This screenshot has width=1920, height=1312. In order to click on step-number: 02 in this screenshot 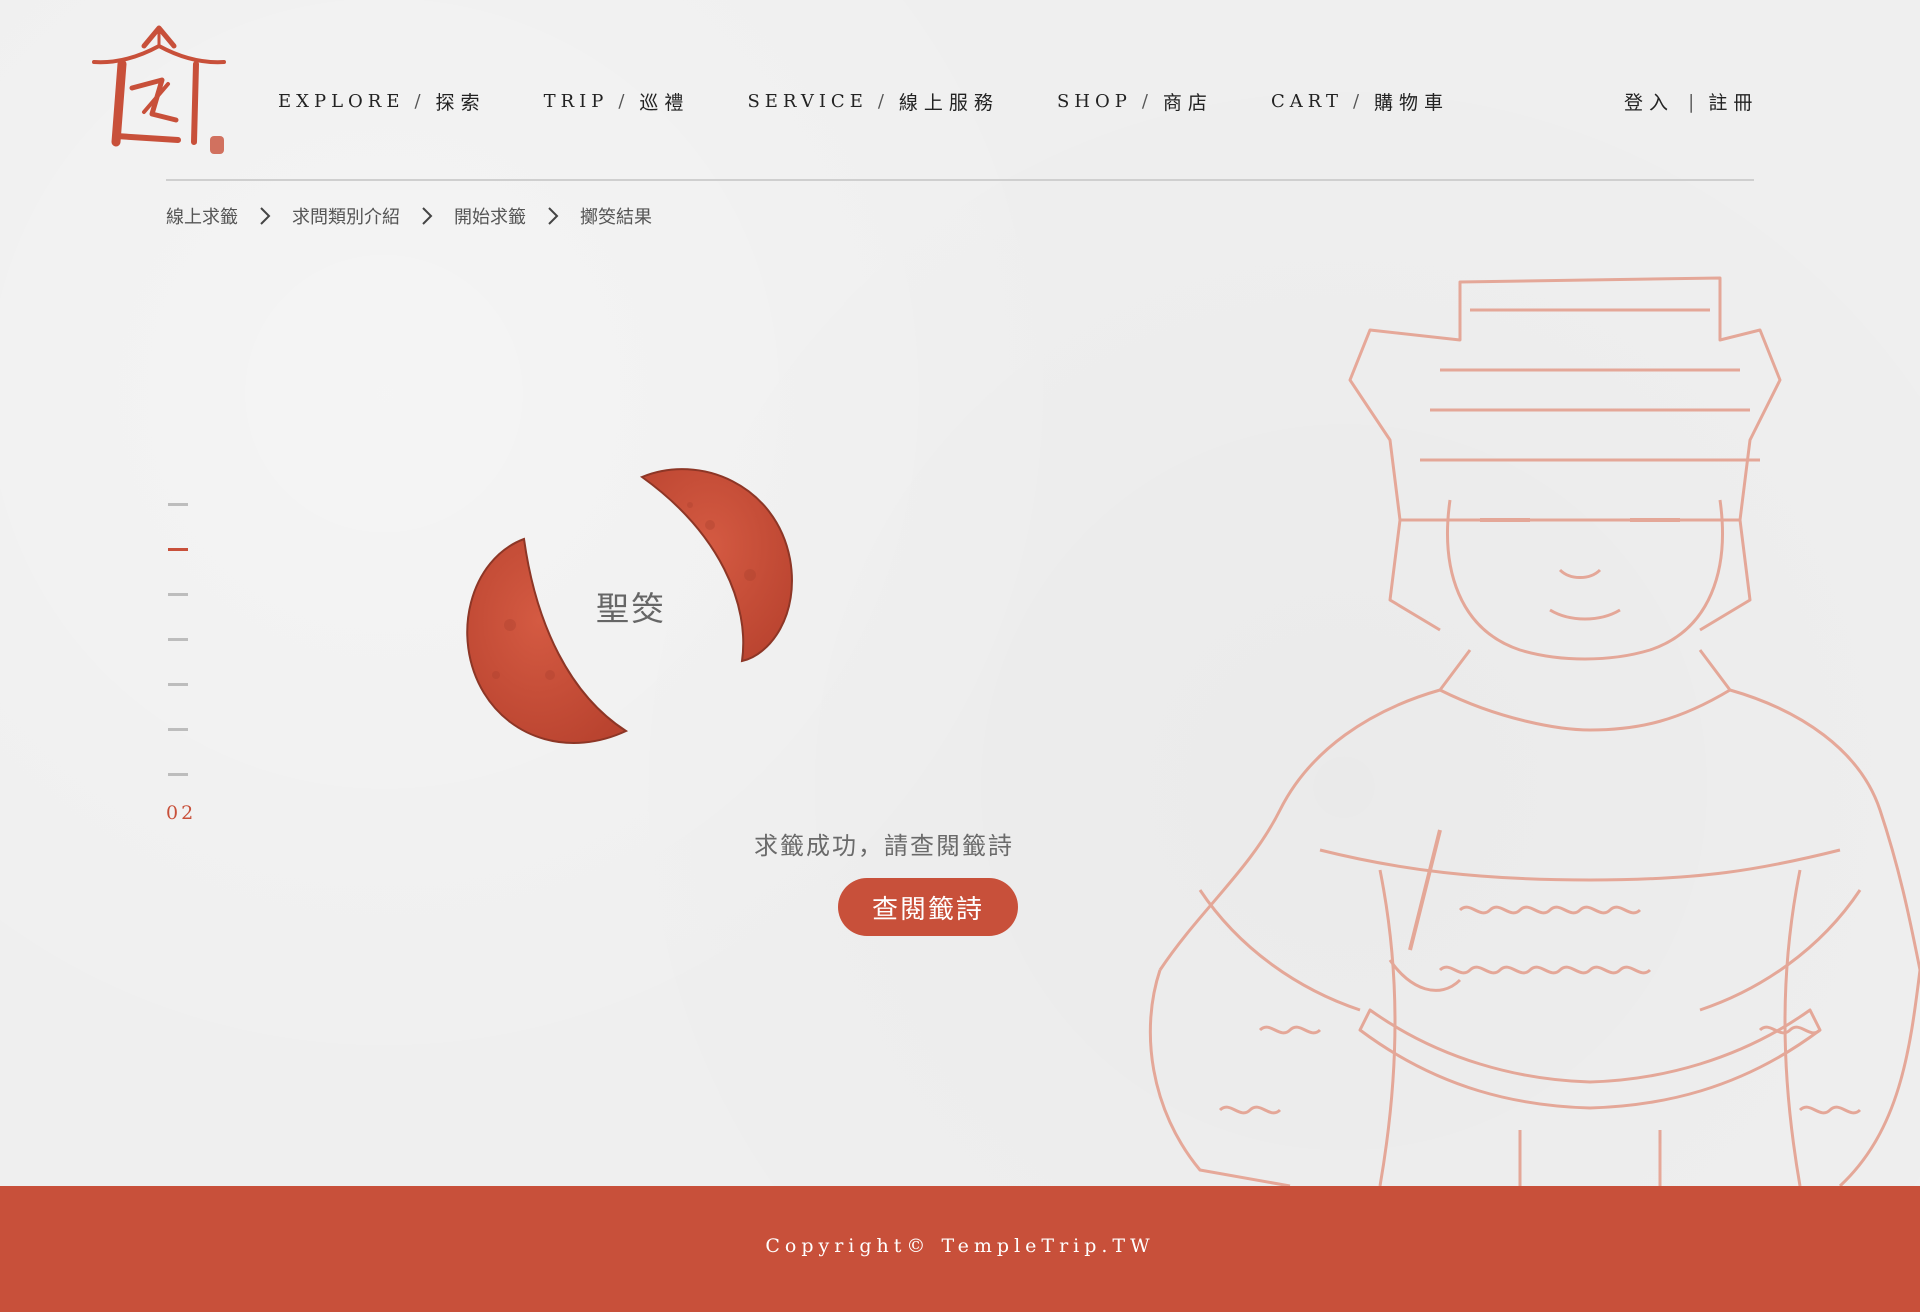, I will do `click(181, 813)`.